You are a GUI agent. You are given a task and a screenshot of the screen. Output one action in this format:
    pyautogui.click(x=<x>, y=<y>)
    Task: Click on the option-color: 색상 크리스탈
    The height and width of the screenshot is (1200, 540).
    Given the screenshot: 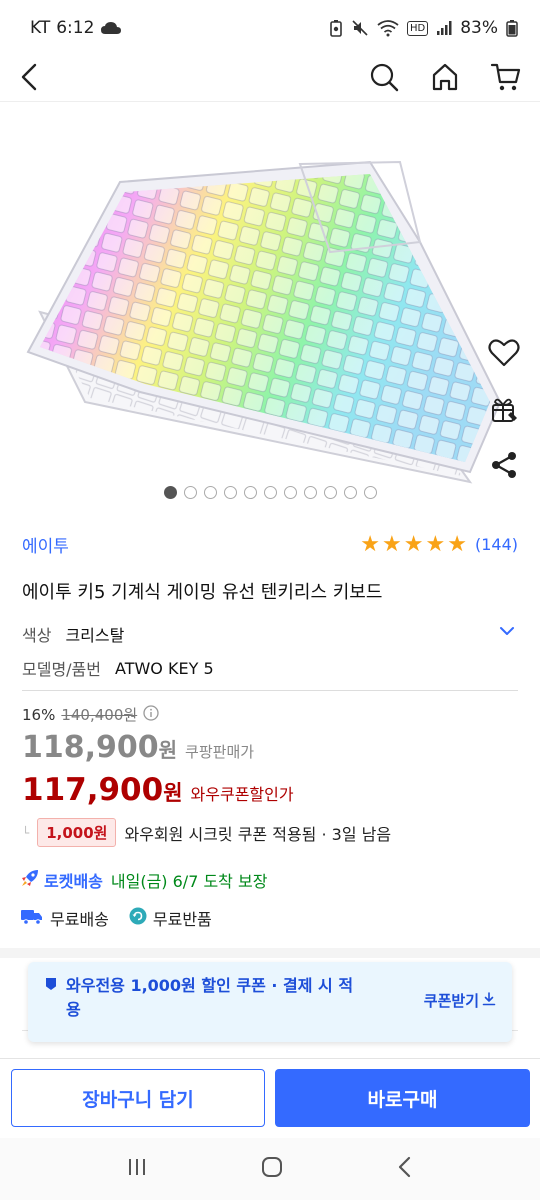 What is the action you would take?
    pyautogui.click(x=270, y=634)
    